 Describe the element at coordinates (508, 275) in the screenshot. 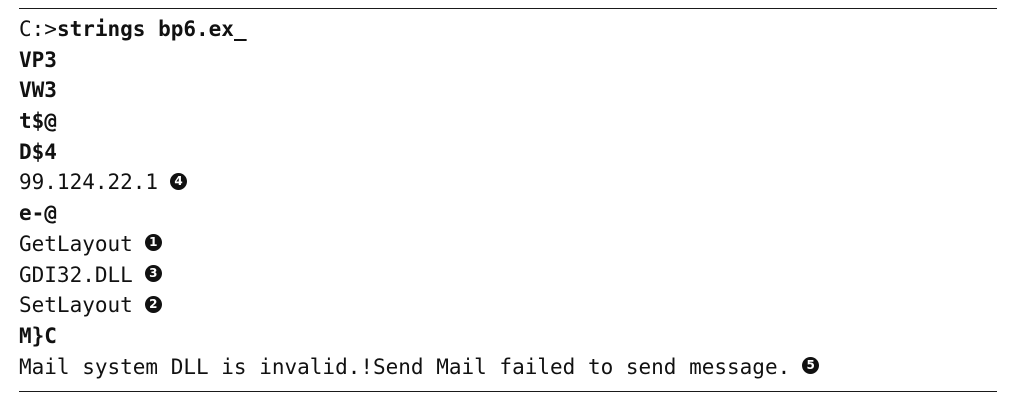

I see `output-line: GDI32.DLL 3` at that location.